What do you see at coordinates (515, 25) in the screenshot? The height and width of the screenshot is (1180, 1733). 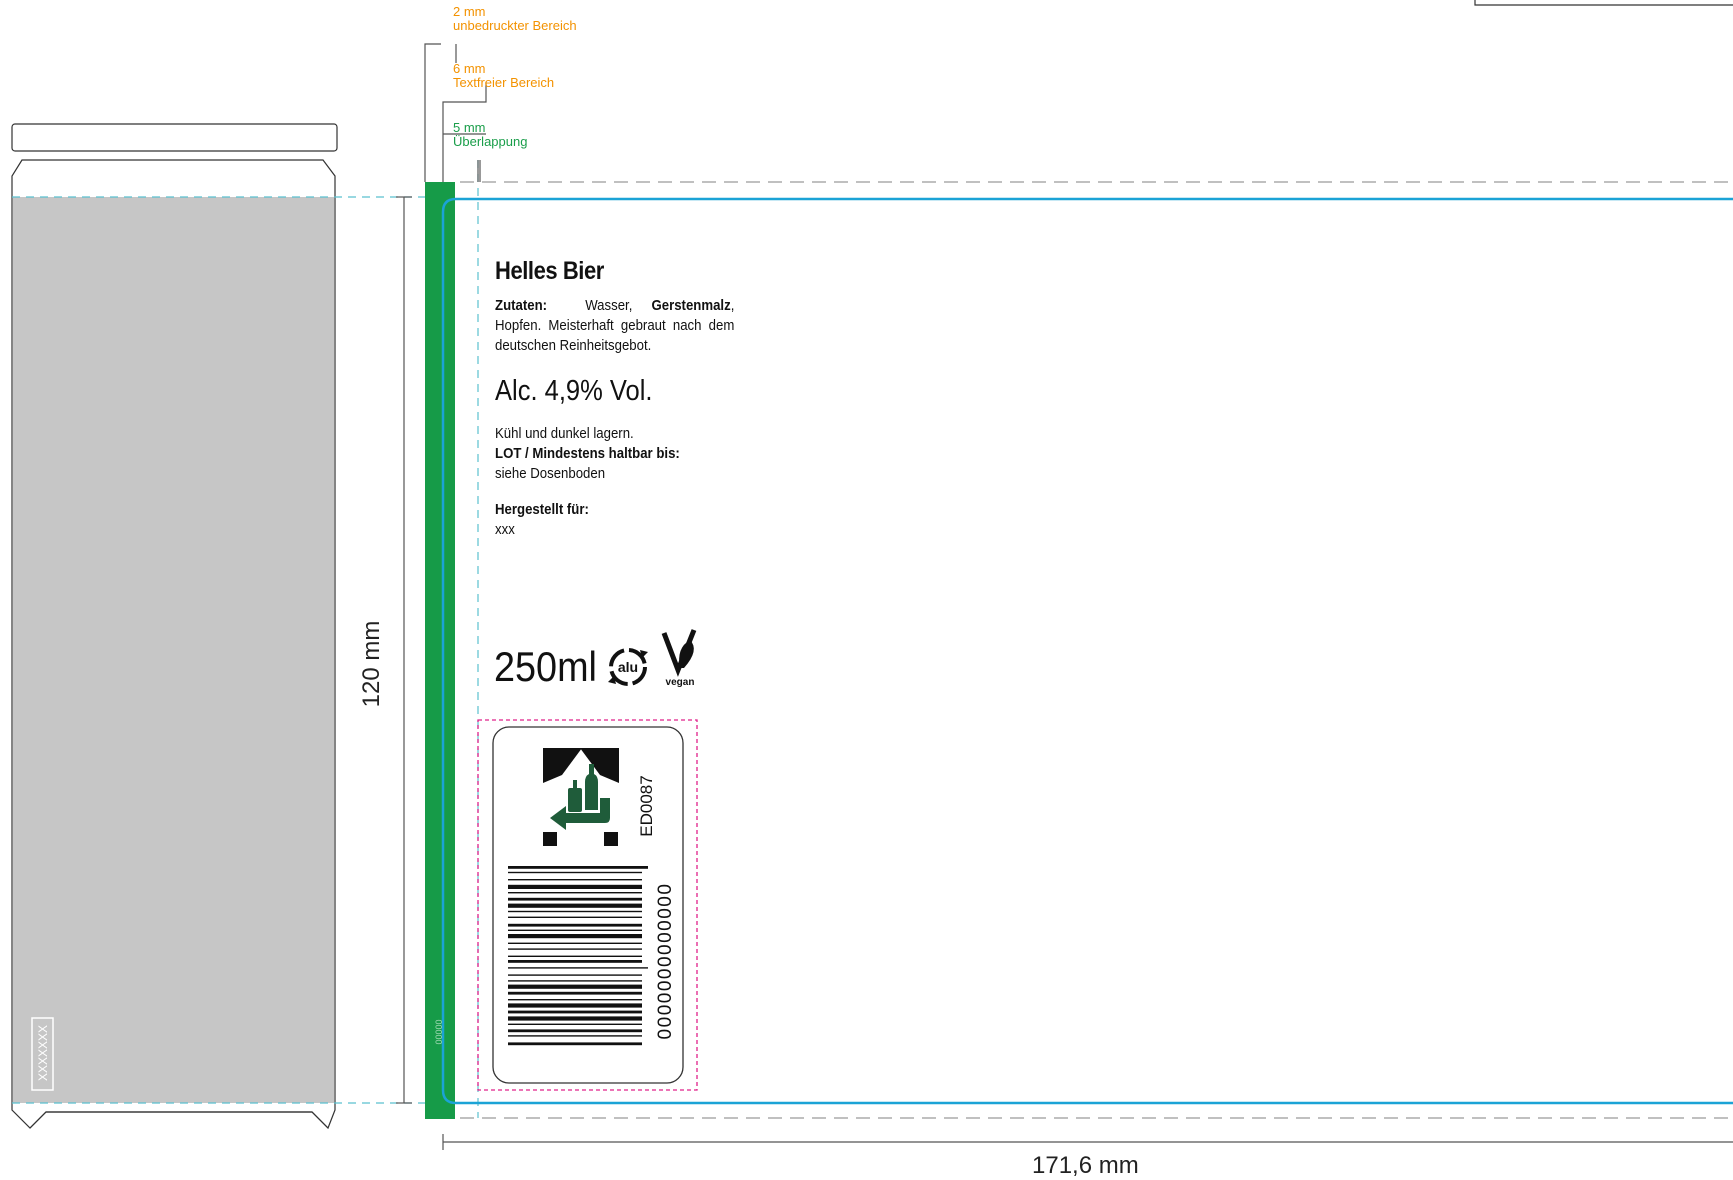 I see `annotation-unprinted-label: unbedruckter Bereich` at bounding box center [515, 25].